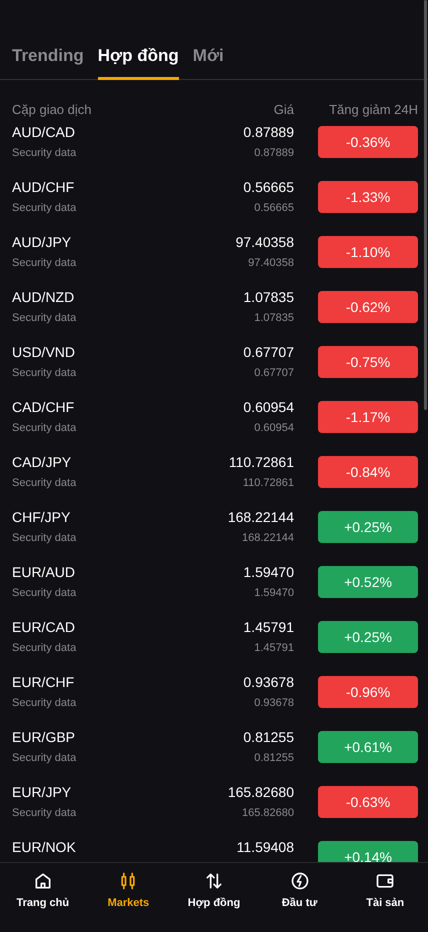 The width and height of the screenshot is (428, 932). What do you see at coordinates (368, 582) in the screenshot?
I see `change-badge: +0.52%` at bounding box center [368, 582].